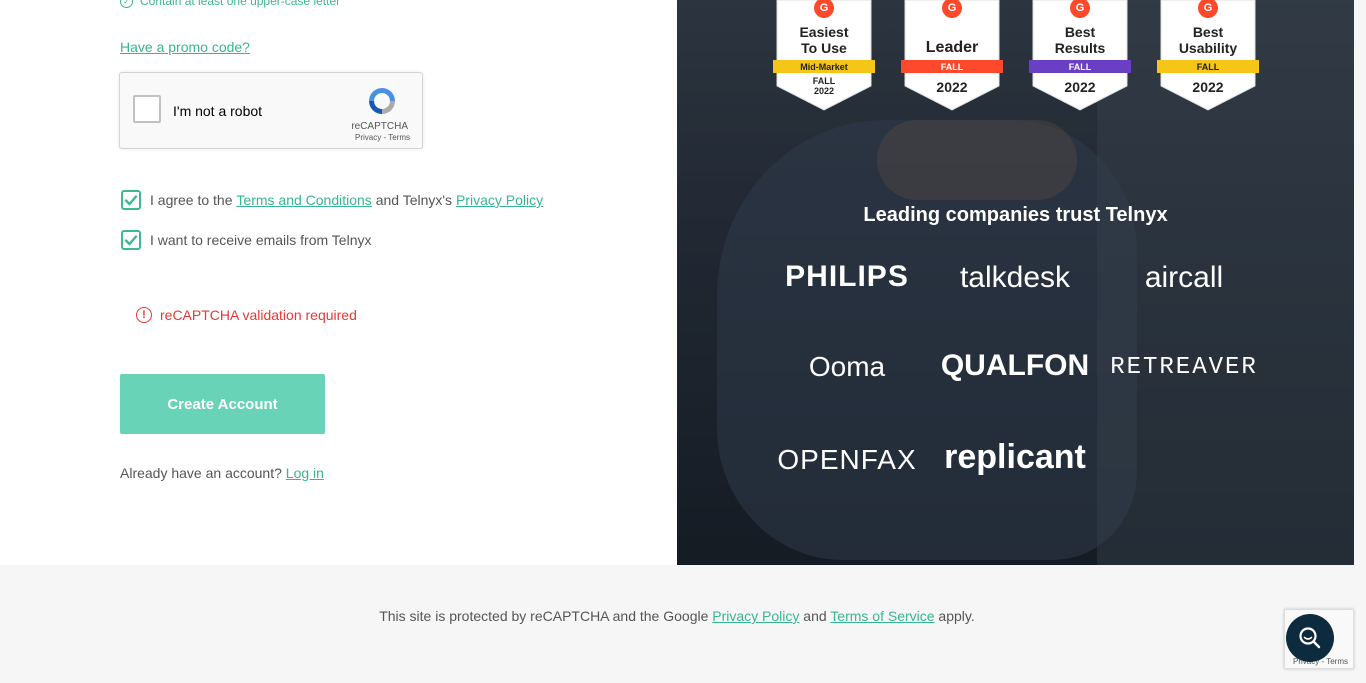  I want to click on badge-ribbon: Mid-Market, so click(824, 67).